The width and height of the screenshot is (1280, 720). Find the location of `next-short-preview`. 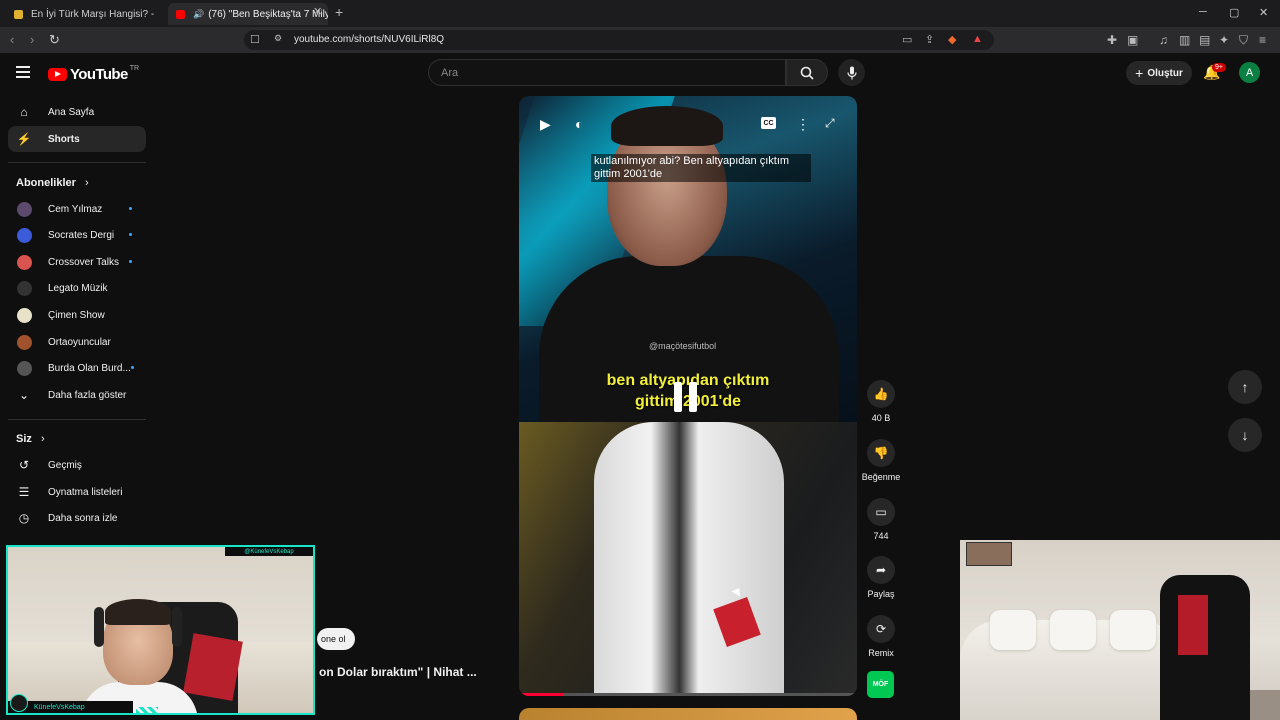

next-short-preview is located at coordinates (688, 714).